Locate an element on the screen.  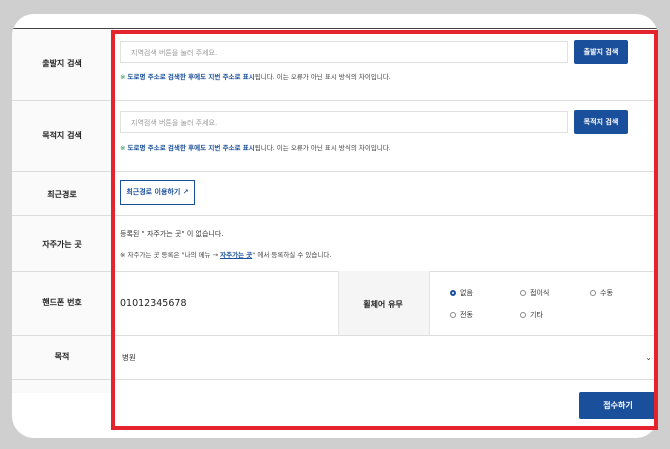
wheelchair-option-manual: 수동 is located at coordinates (601, 293).